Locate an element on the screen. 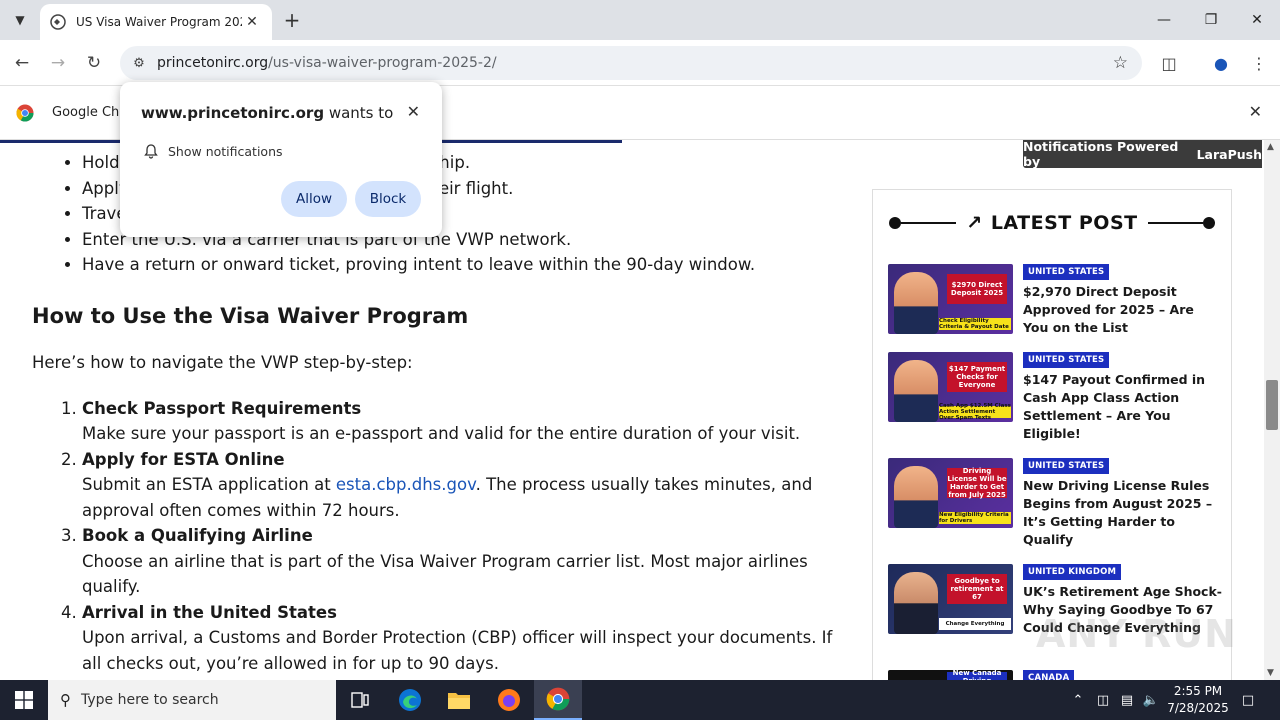 Image resolution: width=1280 pixels, height=720 pixels. close-window-button: ✕ is located at coordinates (1257, 20).